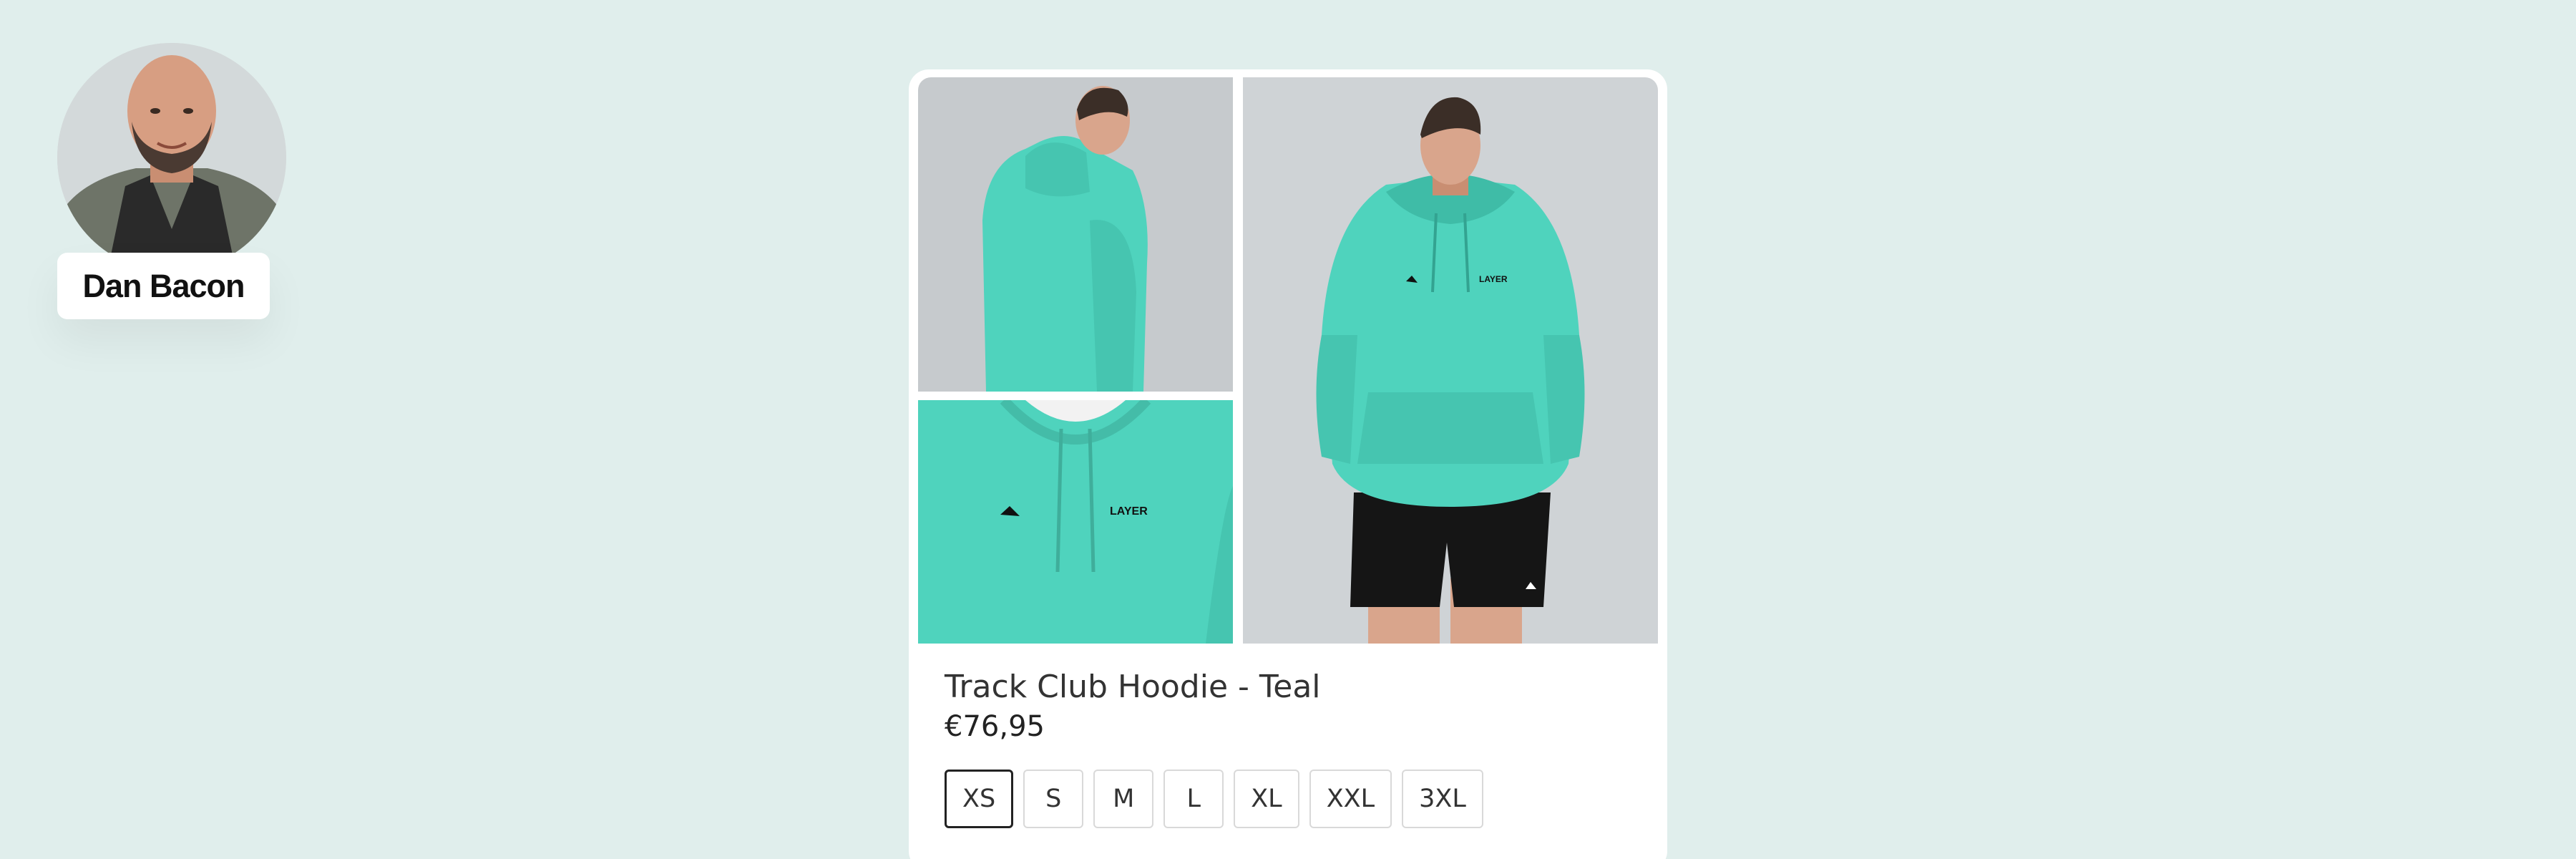 The image size is (2576, 859). Describe the element at coordinates (1075, 234) in the screenshot. I see `product-image-back` at that location.